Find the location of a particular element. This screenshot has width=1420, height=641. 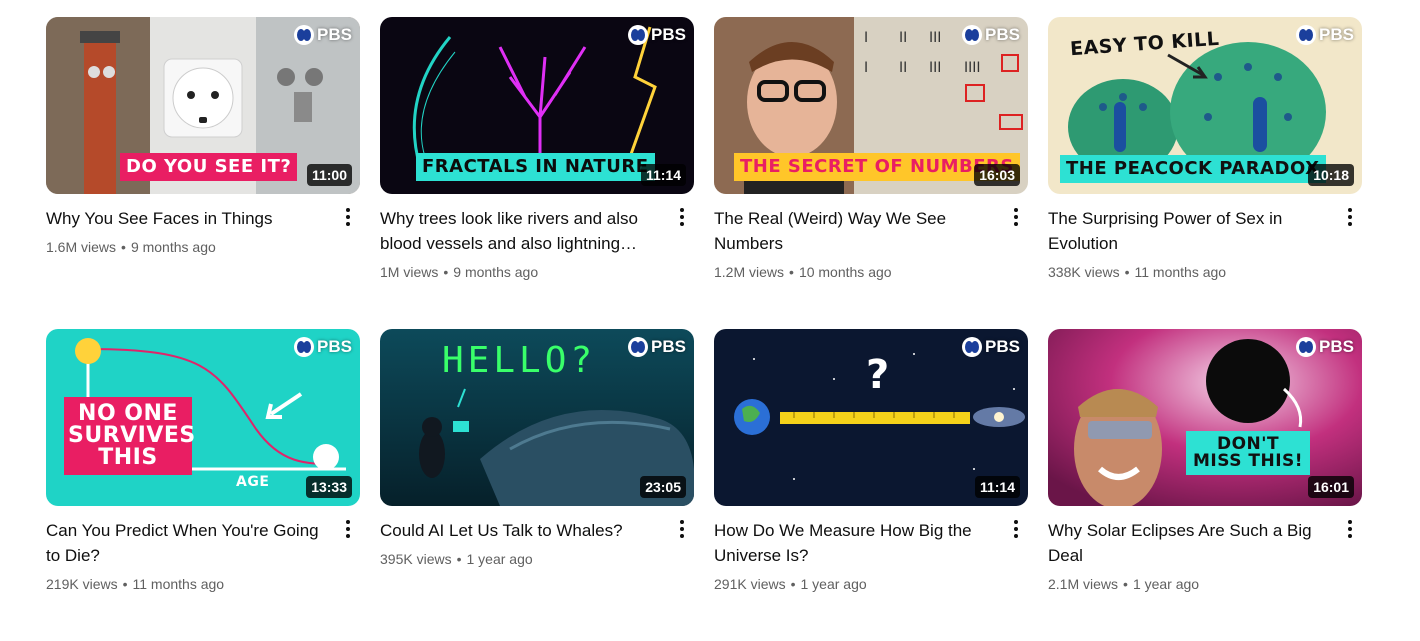

view-count: 1.6M views is located at coordinates (81, 247).